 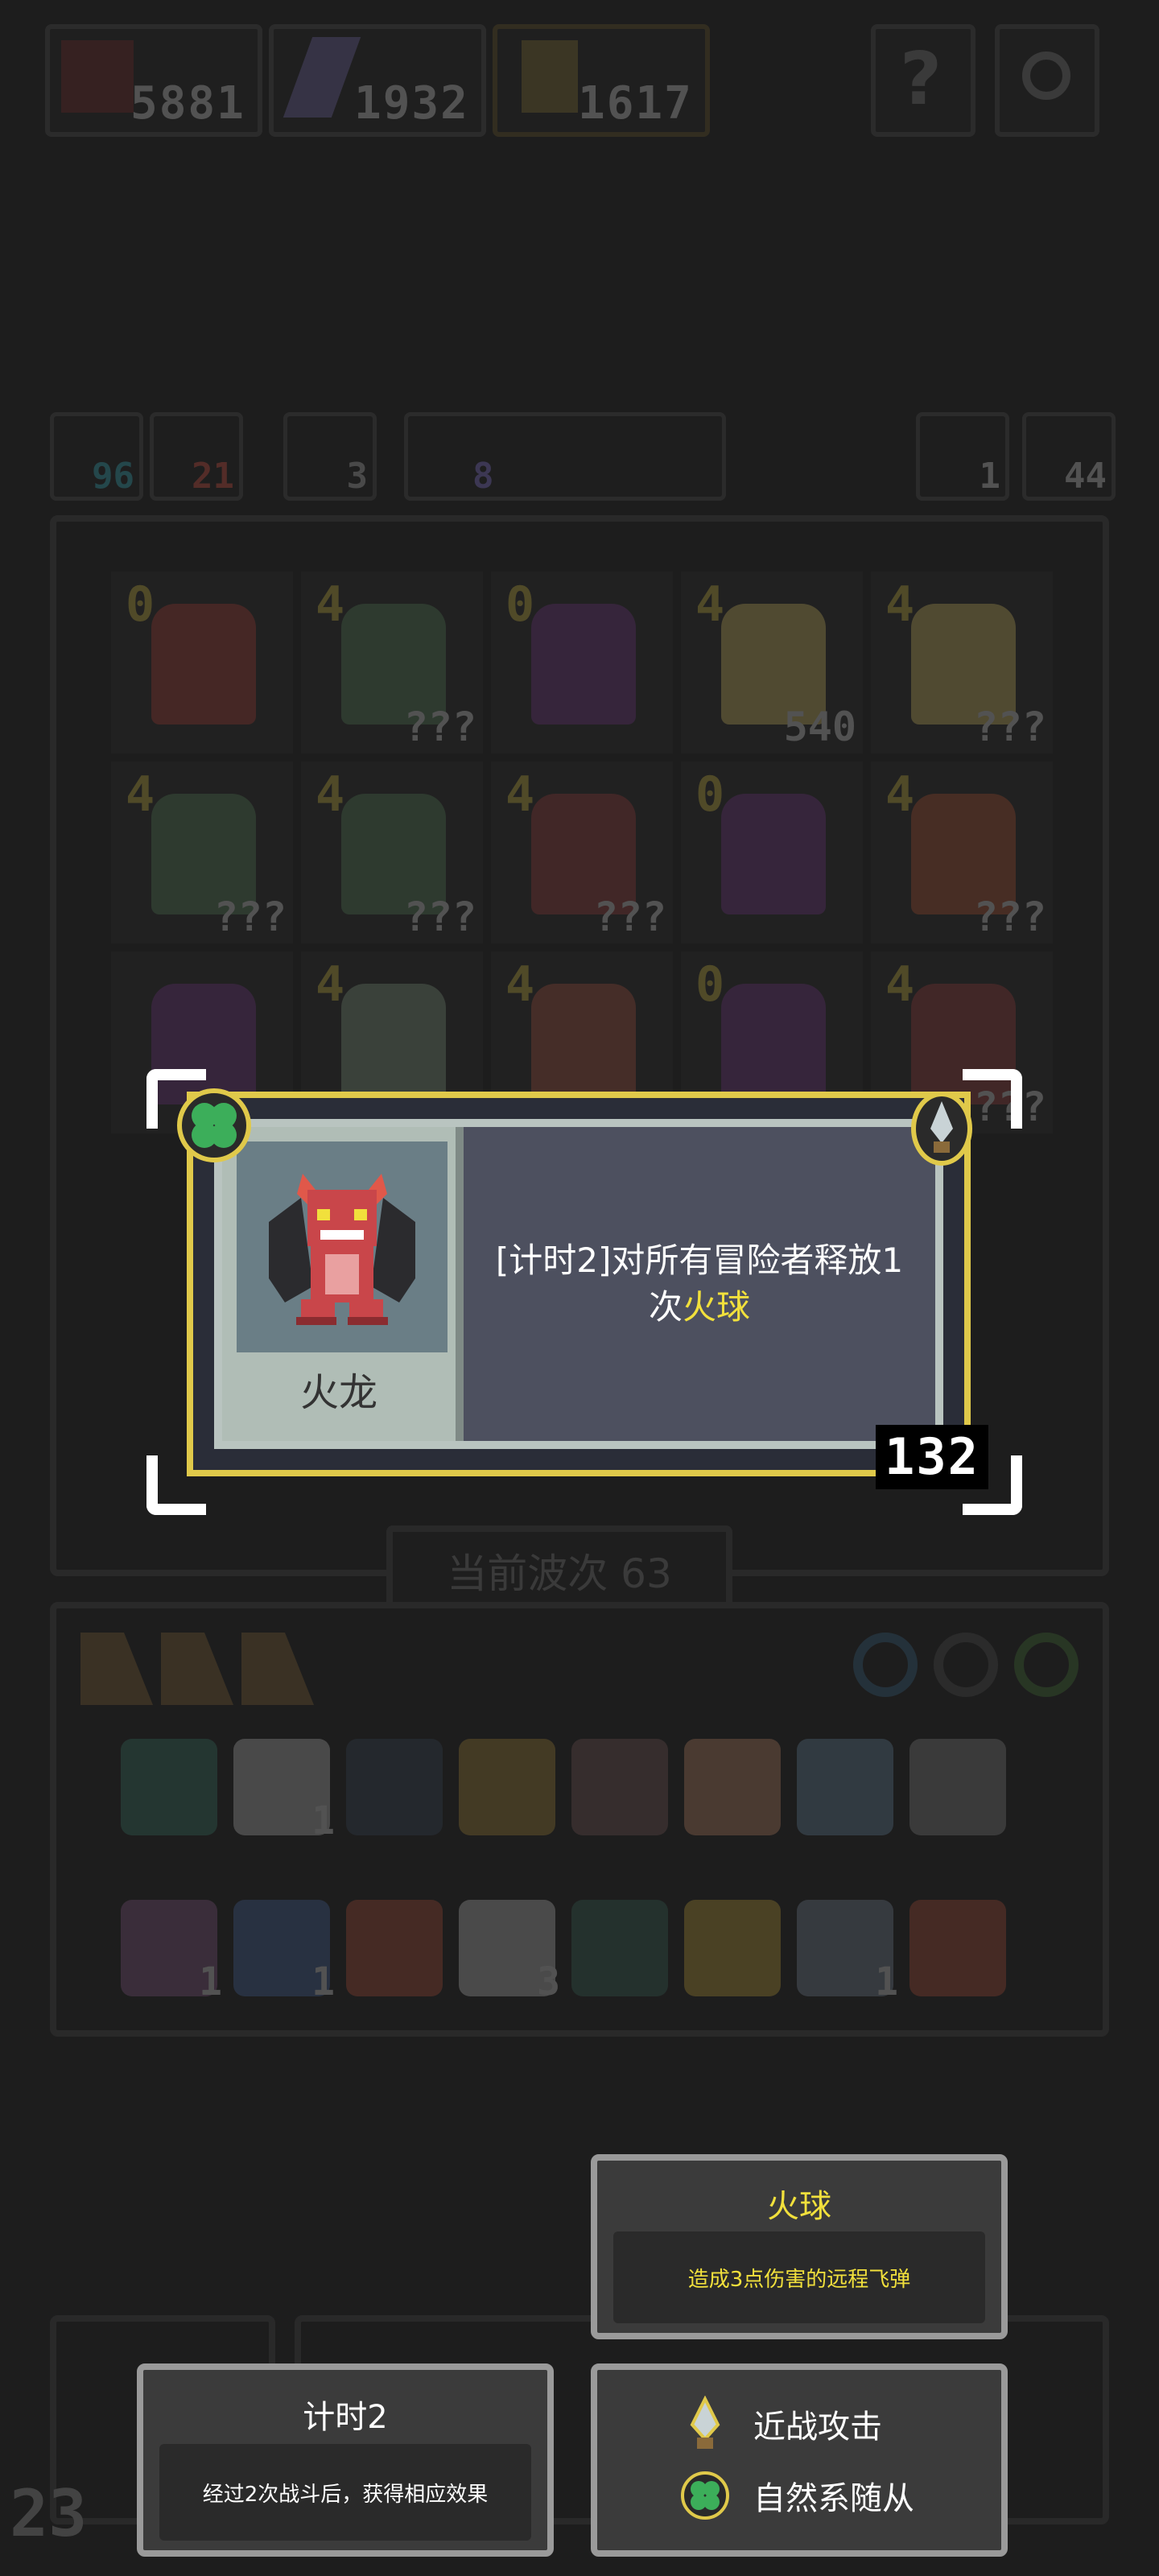 What do you see at coordinates (941, 1129) in the screenshot?
I see `dagger-icon` at bounding box center [941, 1129].